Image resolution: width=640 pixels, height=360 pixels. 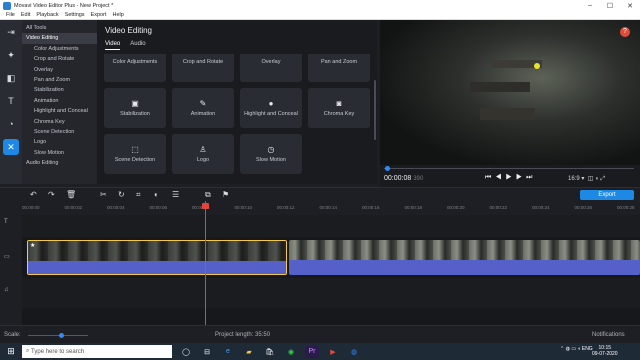 What do you see at coordinates (11, 352) in the screenshot?
I see `windows-start-icon: ⊞` at bounding box center [11, 352].